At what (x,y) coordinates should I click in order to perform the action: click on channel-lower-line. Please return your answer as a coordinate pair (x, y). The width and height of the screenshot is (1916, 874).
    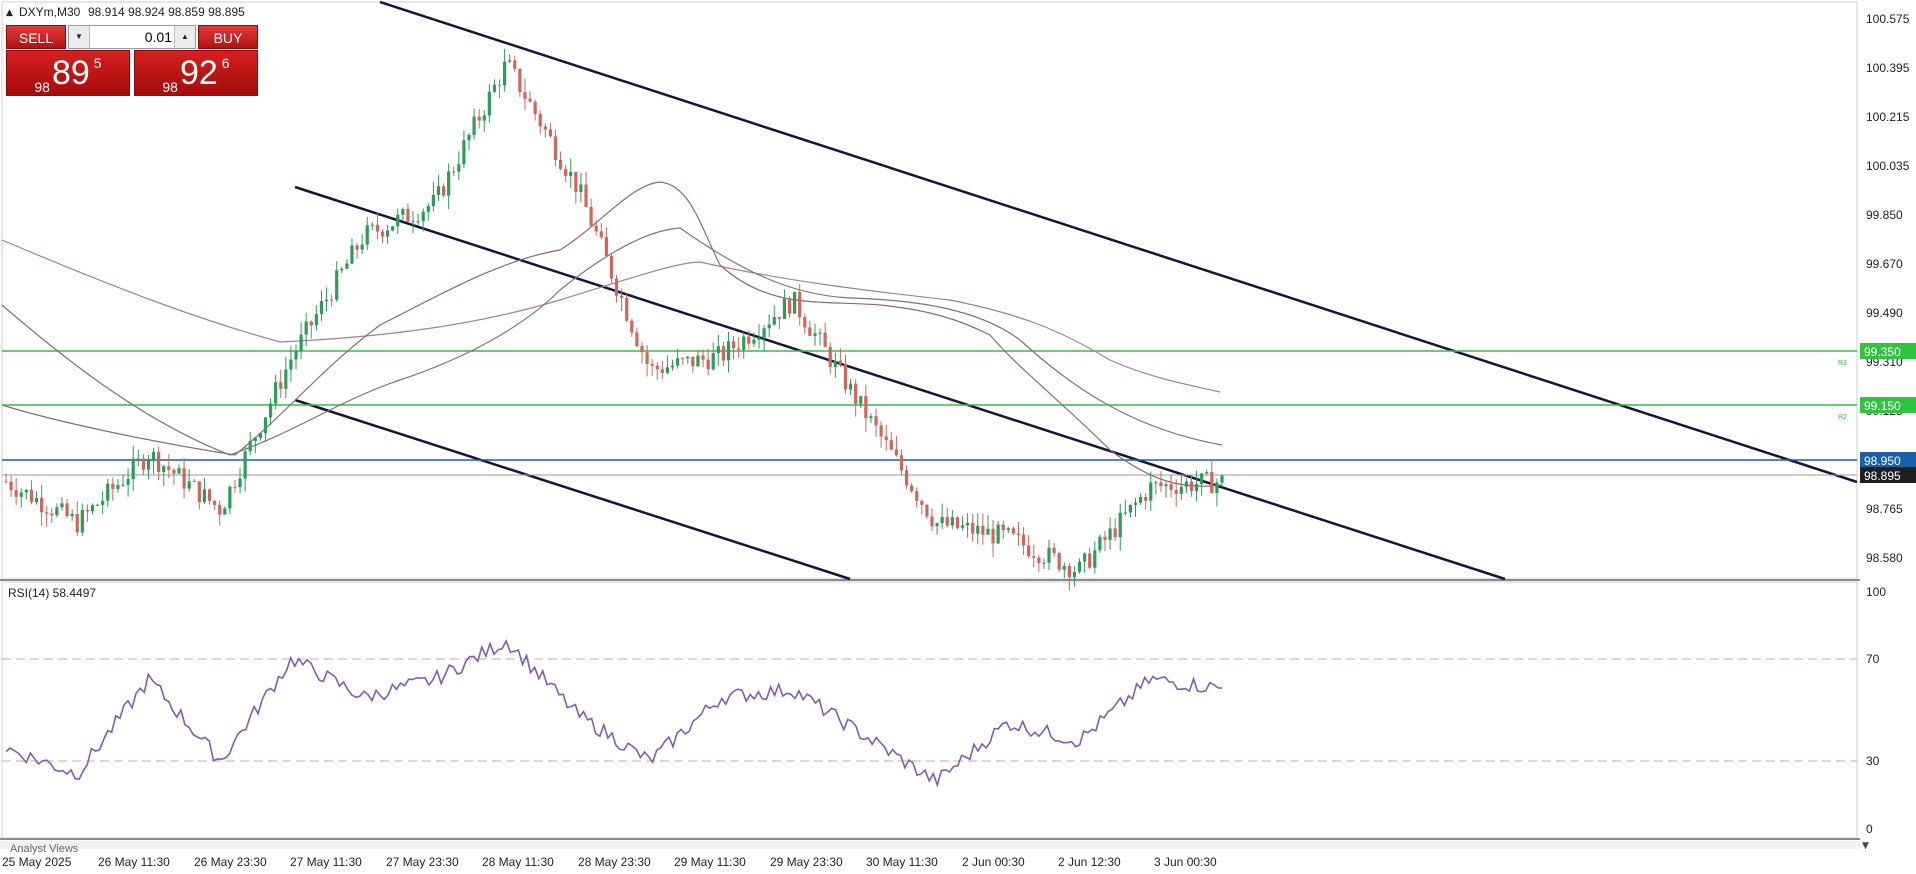
    Looking at the image, I should click on (572, 489).